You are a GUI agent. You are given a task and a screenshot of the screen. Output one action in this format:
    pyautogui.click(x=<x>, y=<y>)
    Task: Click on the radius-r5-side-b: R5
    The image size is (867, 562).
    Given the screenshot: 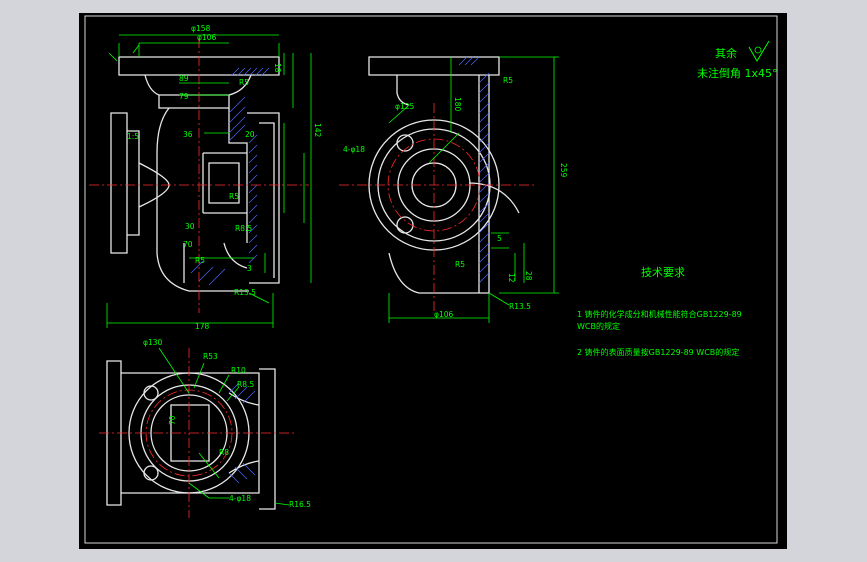 What is the action you would take?
    pyautogui.click(x=460, y=264)
    